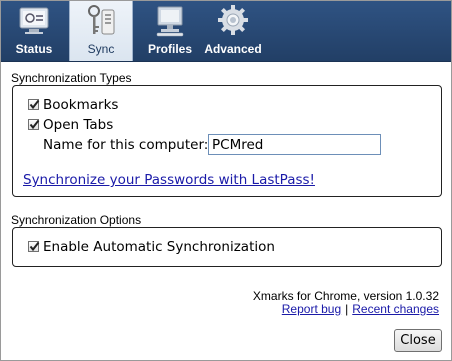  Describe the element at coordinates (169, 49) in the screenshot. I see `tab-profiles-label: Profiles` at that location.